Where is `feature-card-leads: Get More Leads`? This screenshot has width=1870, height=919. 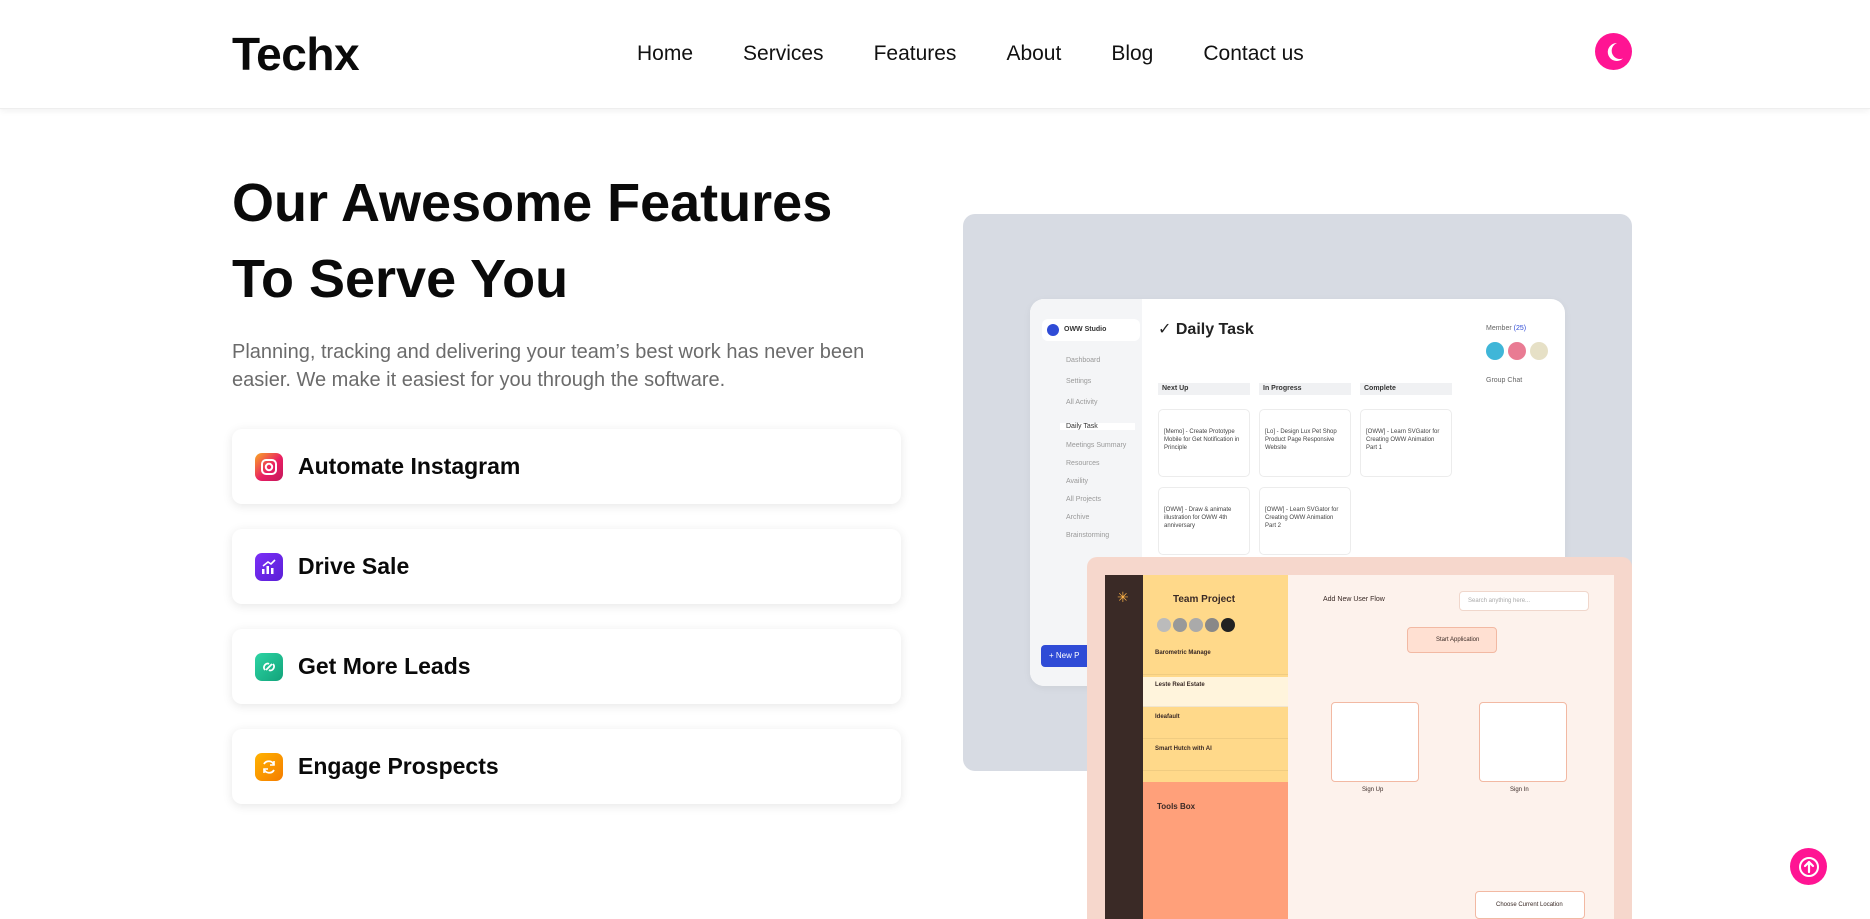
feature-card-leads: Get More Leads is located at coordinates (566, 666).